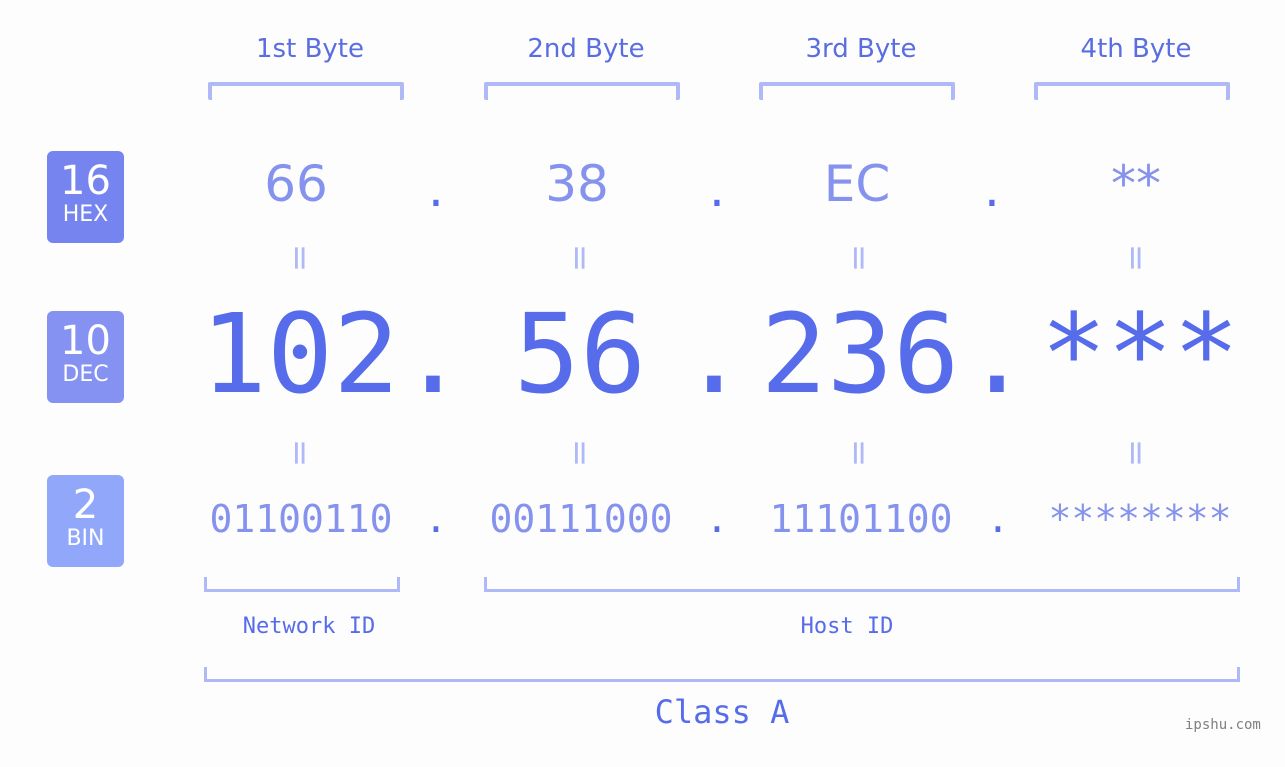 The image size is (1285, 767). What do you see at coordinates (861, 519) in the screenshot?
I see `bin-byte-3: 11101100` at bounding box center [861, 519].